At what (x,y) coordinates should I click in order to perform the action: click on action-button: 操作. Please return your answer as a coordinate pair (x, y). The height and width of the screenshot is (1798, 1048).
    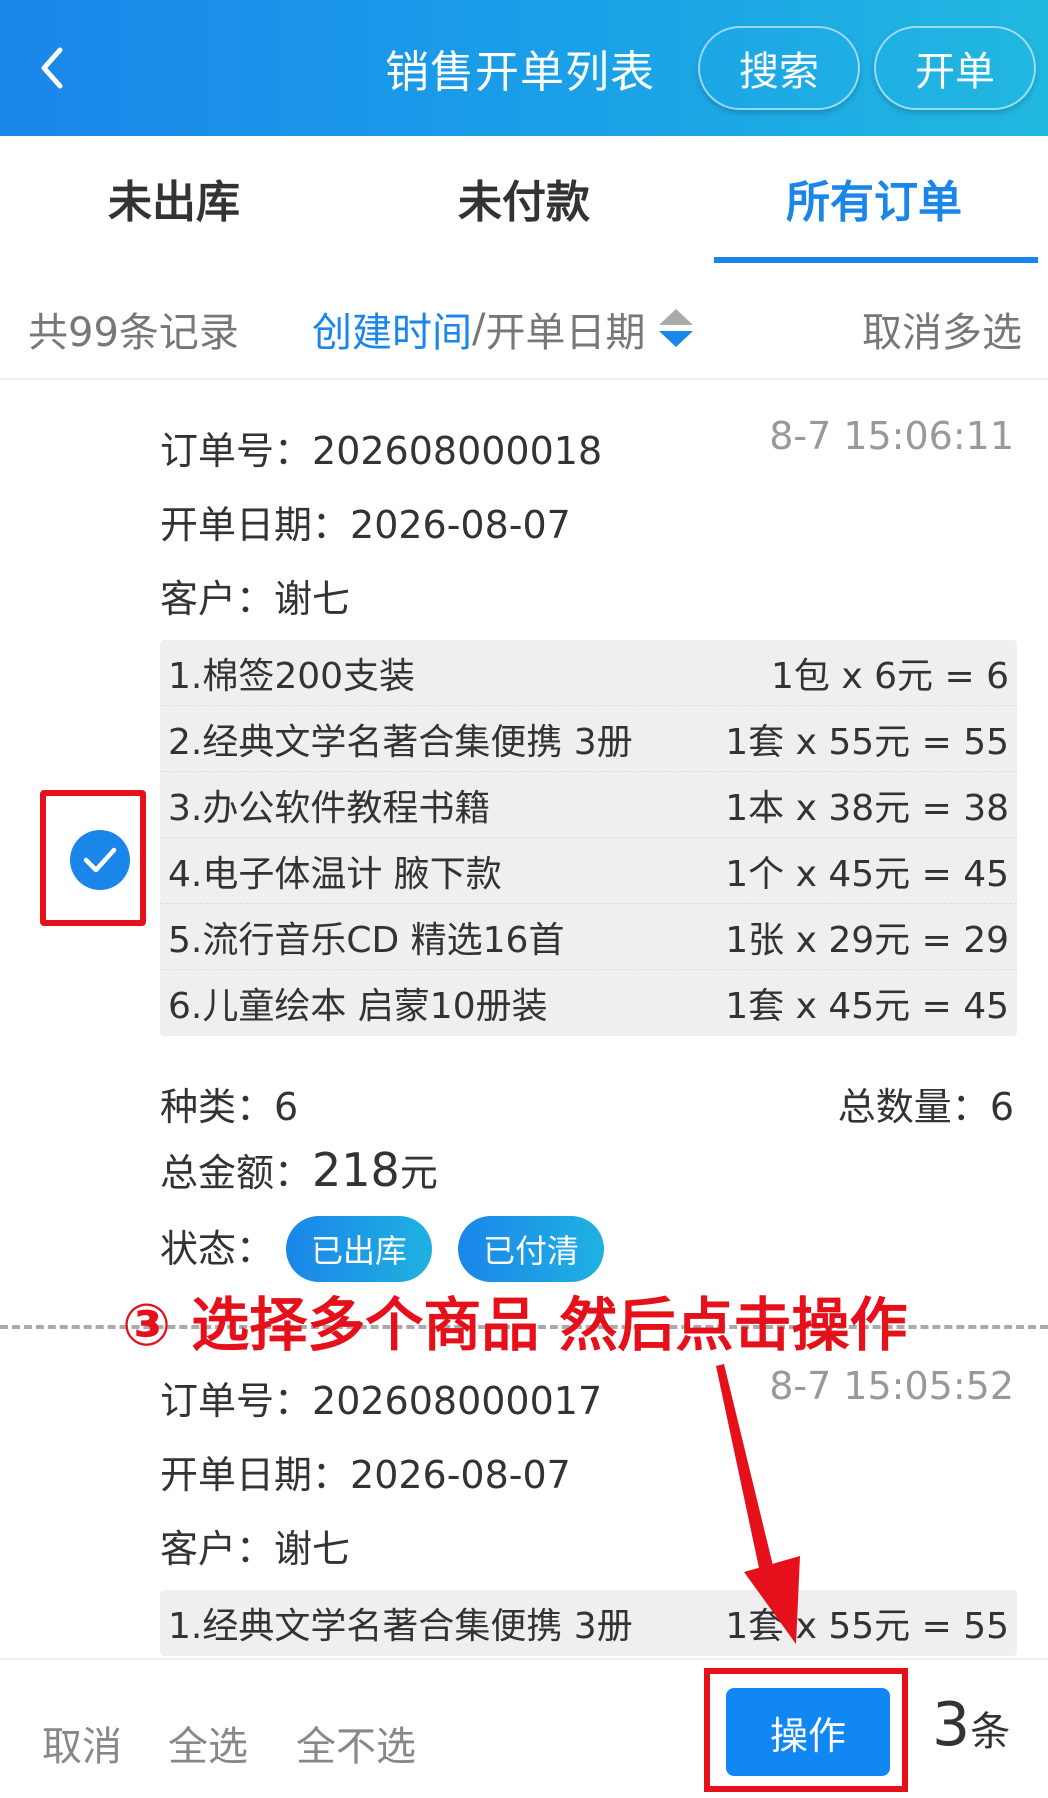
    Looking at the image, I should click on (808, 1732).